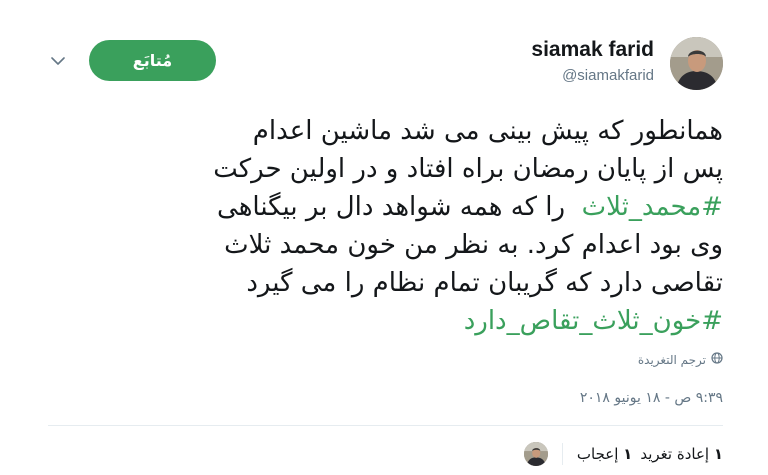 This screenshot has height=475, width=768. What do you see at coordinates (535, 454) in the screenshot?
I see `liker-avatar` at bounding box center [535, 454].